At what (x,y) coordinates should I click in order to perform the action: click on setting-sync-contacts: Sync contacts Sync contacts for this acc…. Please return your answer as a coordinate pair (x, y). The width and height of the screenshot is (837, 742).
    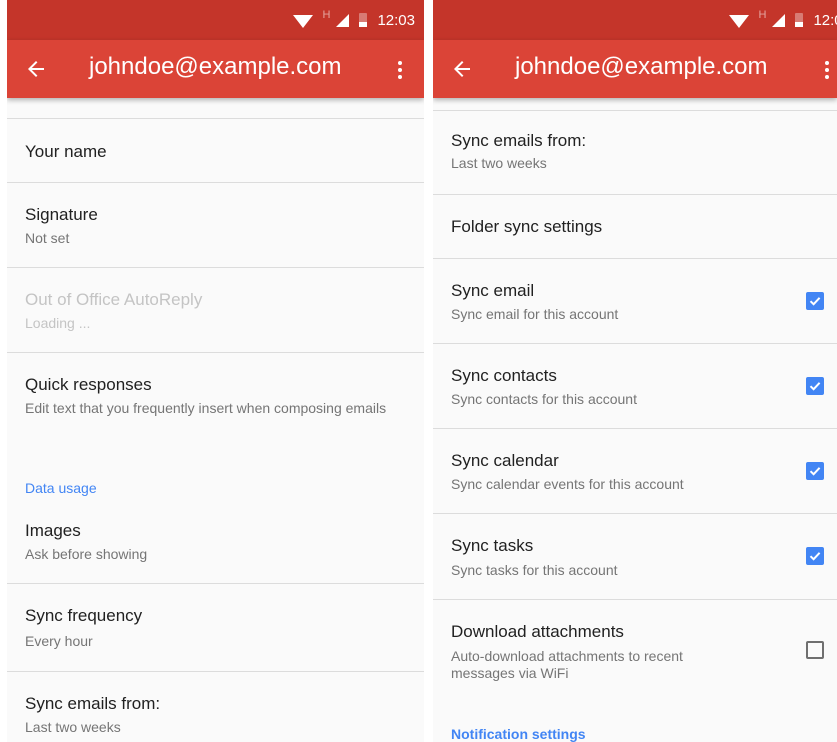
    Looking at the image, I should click on (635, 386).